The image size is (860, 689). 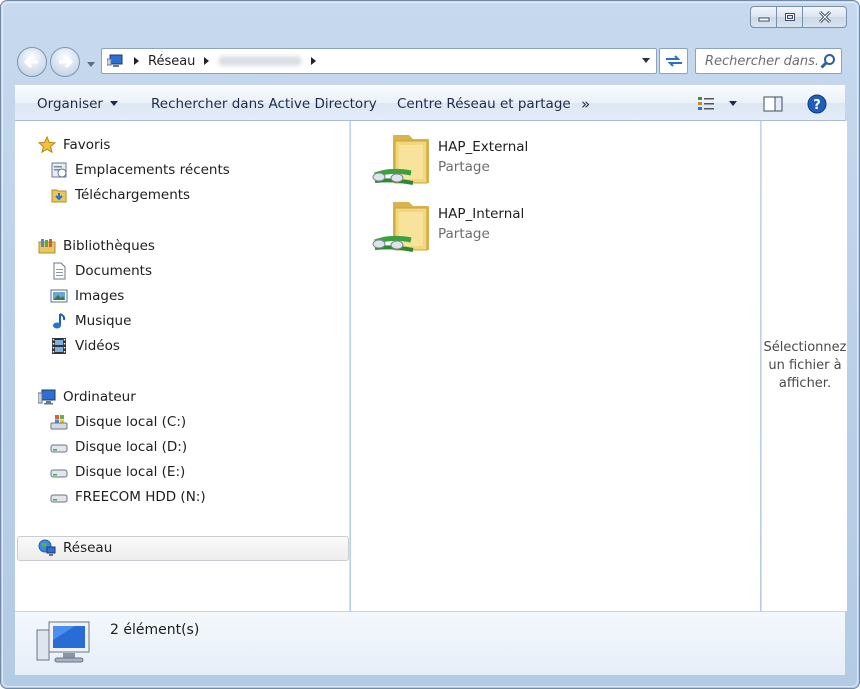 I want to click on more-commands-button: », so click(x=585, y=103).